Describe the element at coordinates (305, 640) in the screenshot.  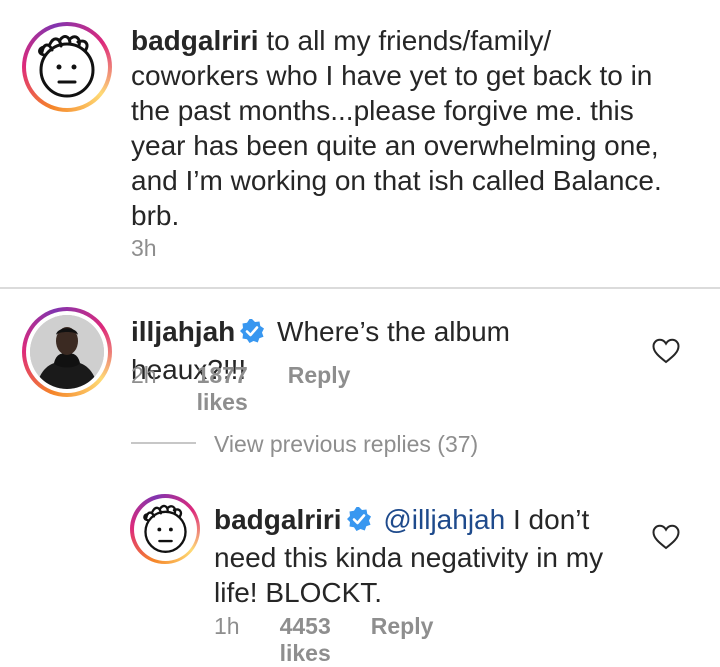
I see `likes-count: 4453 likes` at that location.